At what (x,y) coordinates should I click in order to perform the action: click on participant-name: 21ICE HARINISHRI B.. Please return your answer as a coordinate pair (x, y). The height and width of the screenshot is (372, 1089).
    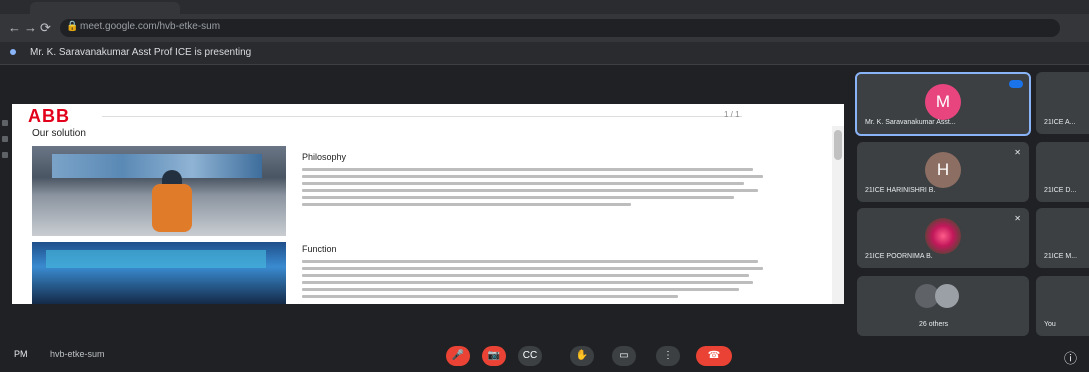
    Looking at the image, I should click on (900, 190).